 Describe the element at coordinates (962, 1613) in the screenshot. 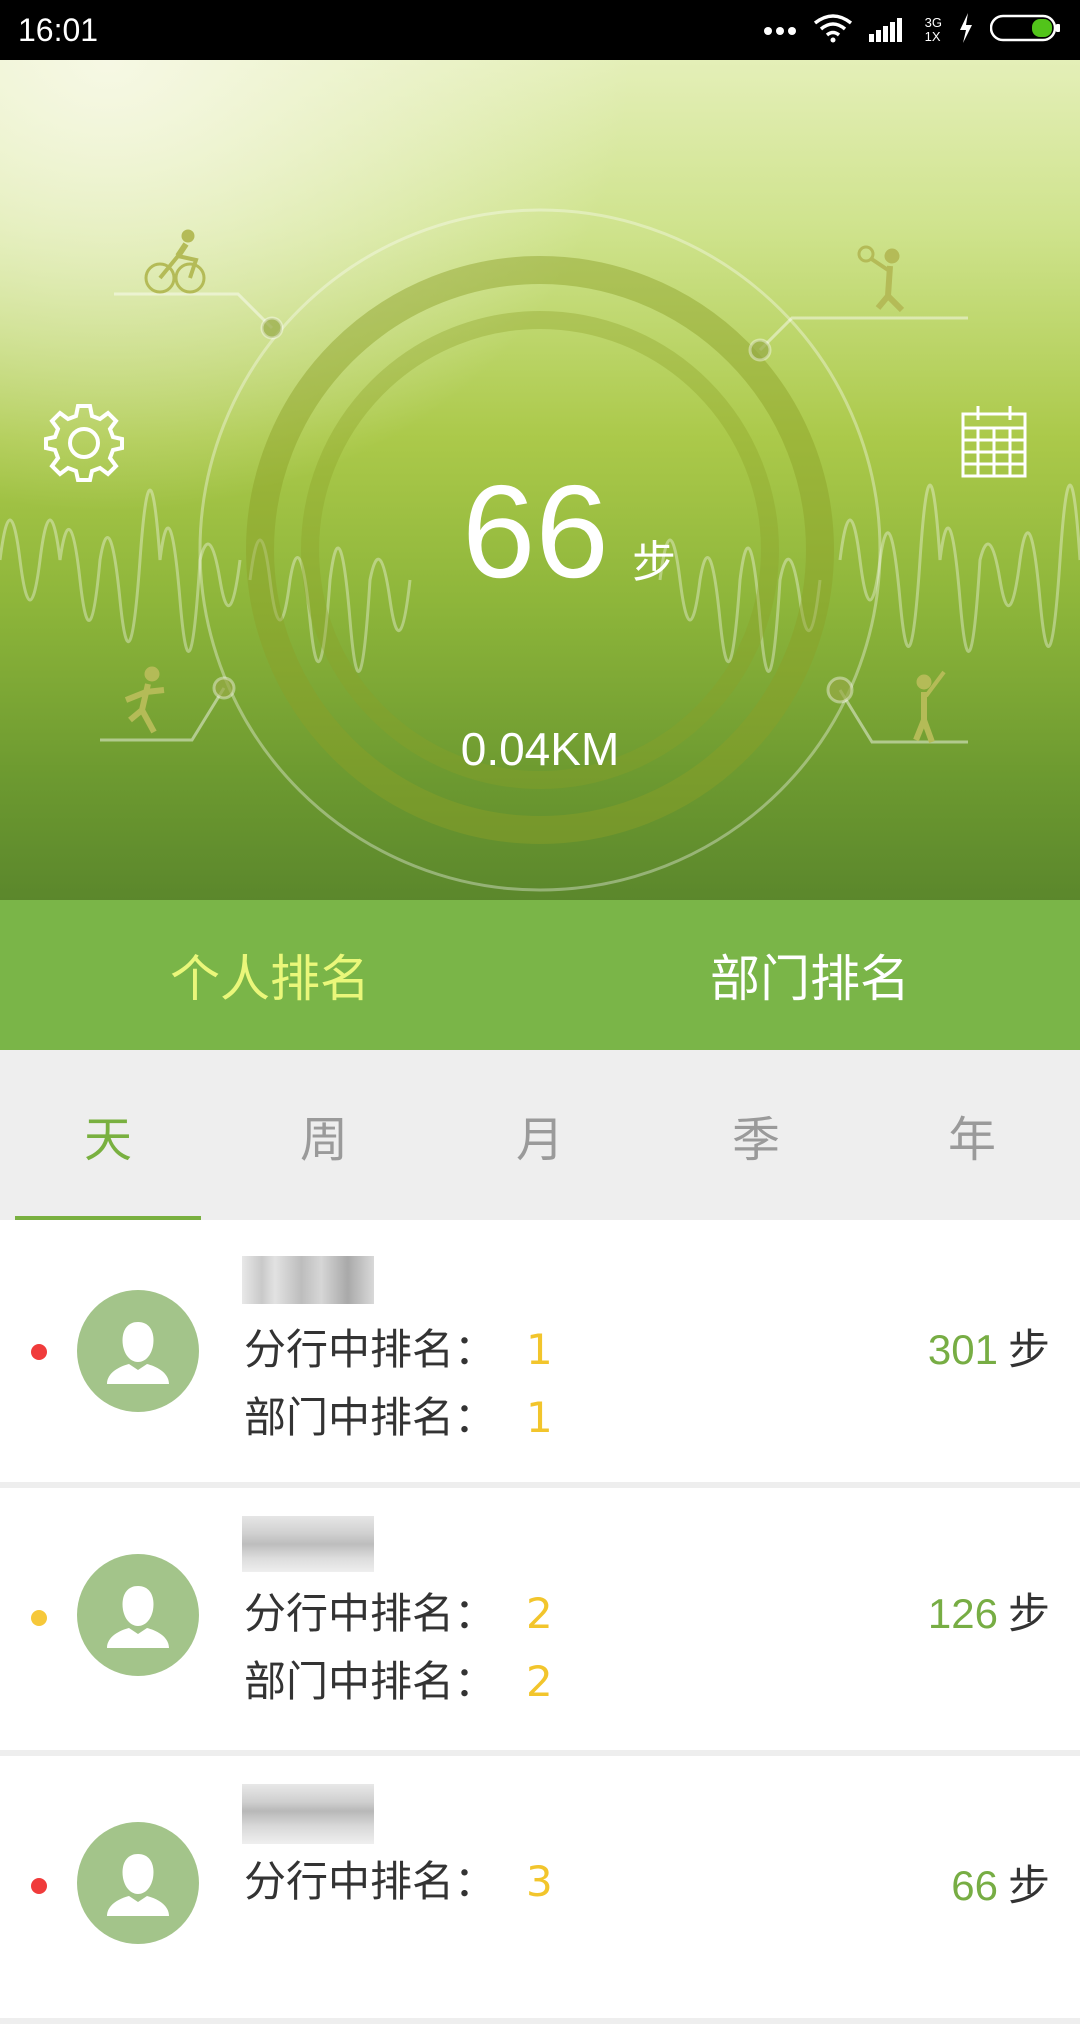

I see `step-count-value: 126` at that location.